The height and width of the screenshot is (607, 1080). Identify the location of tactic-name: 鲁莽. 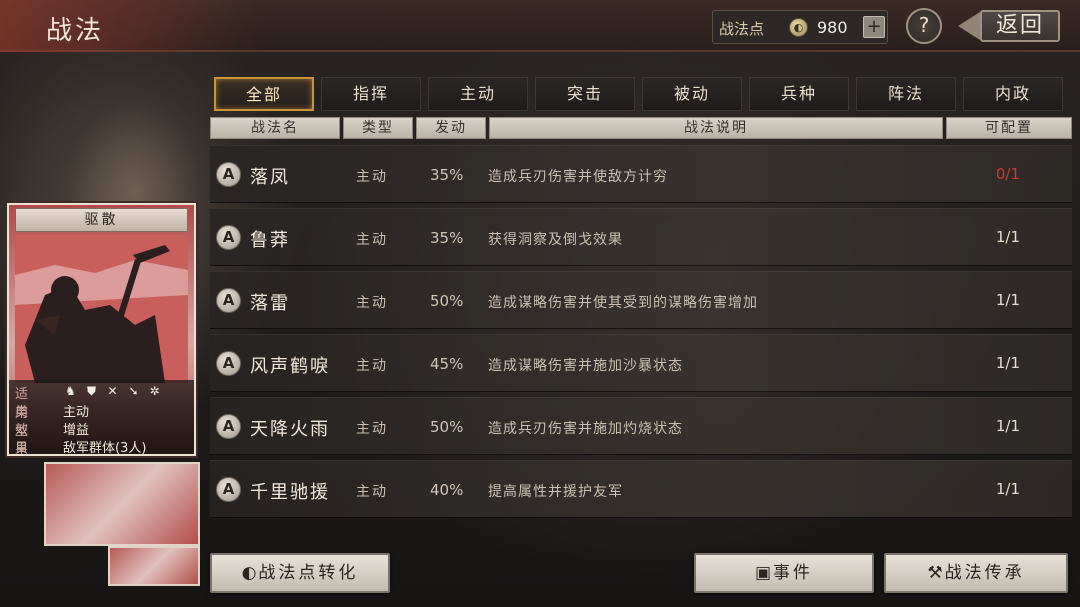
(270, 240).